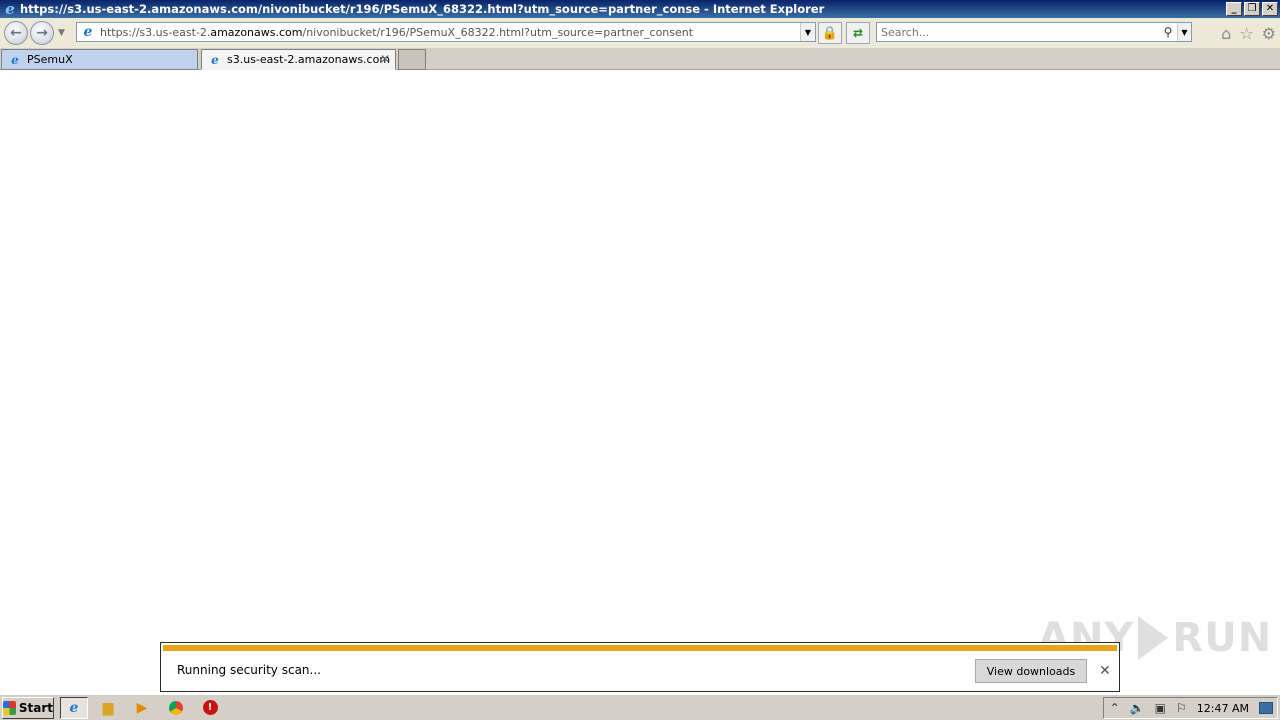  Describe the element at coordinates (1222, 638) in the screenshot. I see `watermark-right: RUN` at that location.